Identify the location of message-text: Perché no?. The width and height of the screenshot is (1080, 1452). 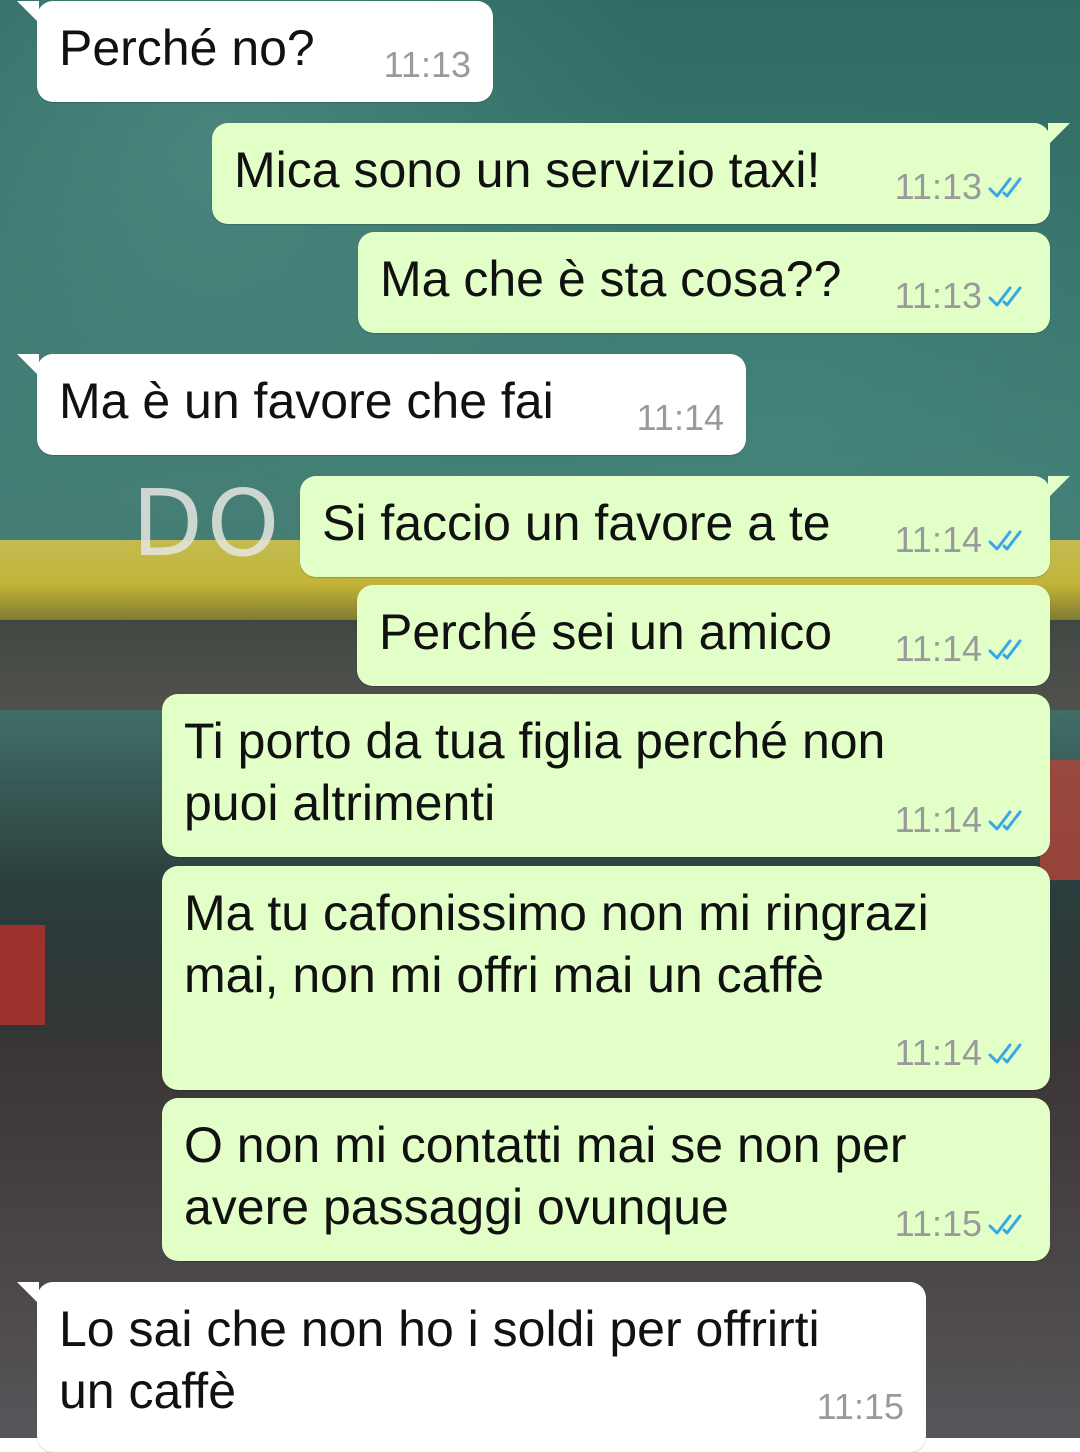
(187, 48).